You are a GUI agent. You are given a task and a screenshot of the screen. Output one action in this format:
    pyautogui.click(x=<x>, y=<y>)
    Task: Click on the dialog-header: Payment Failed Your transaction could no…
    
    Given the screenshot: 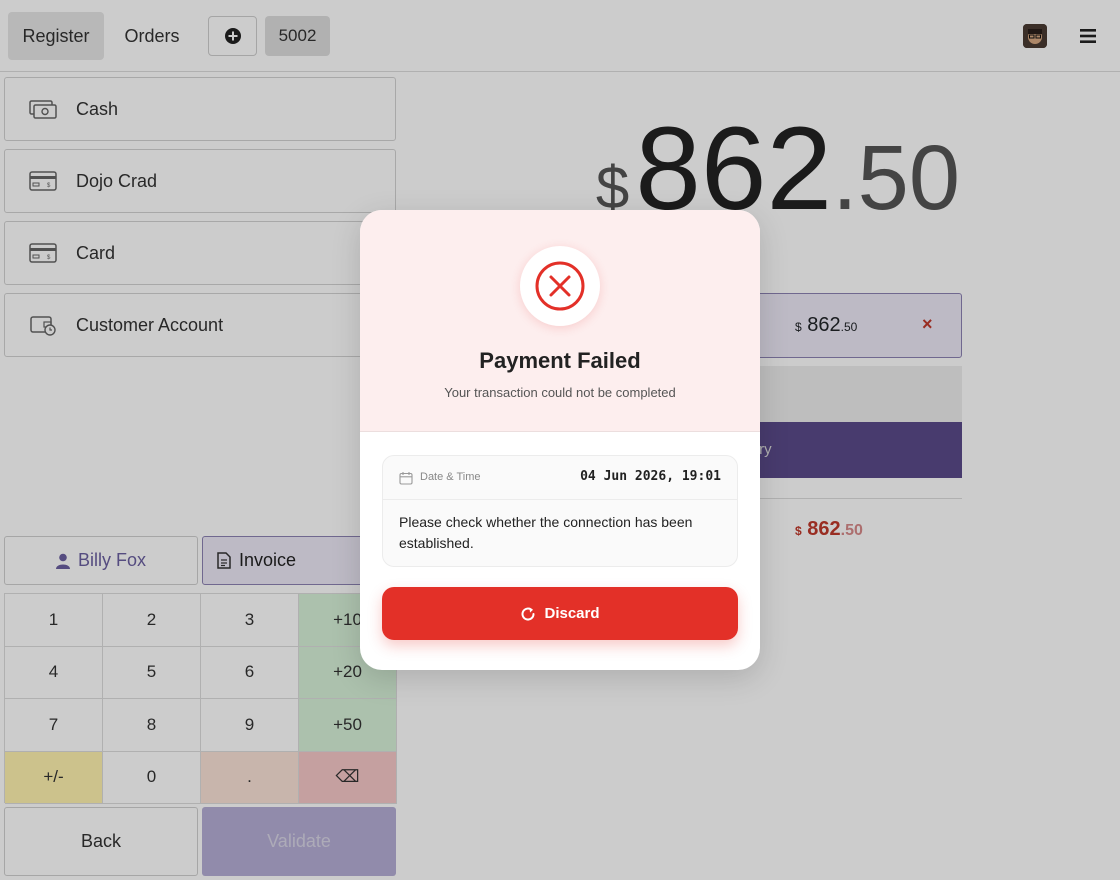 What is the action you would take?
    pyautogui.click(x=560, y=321)
    